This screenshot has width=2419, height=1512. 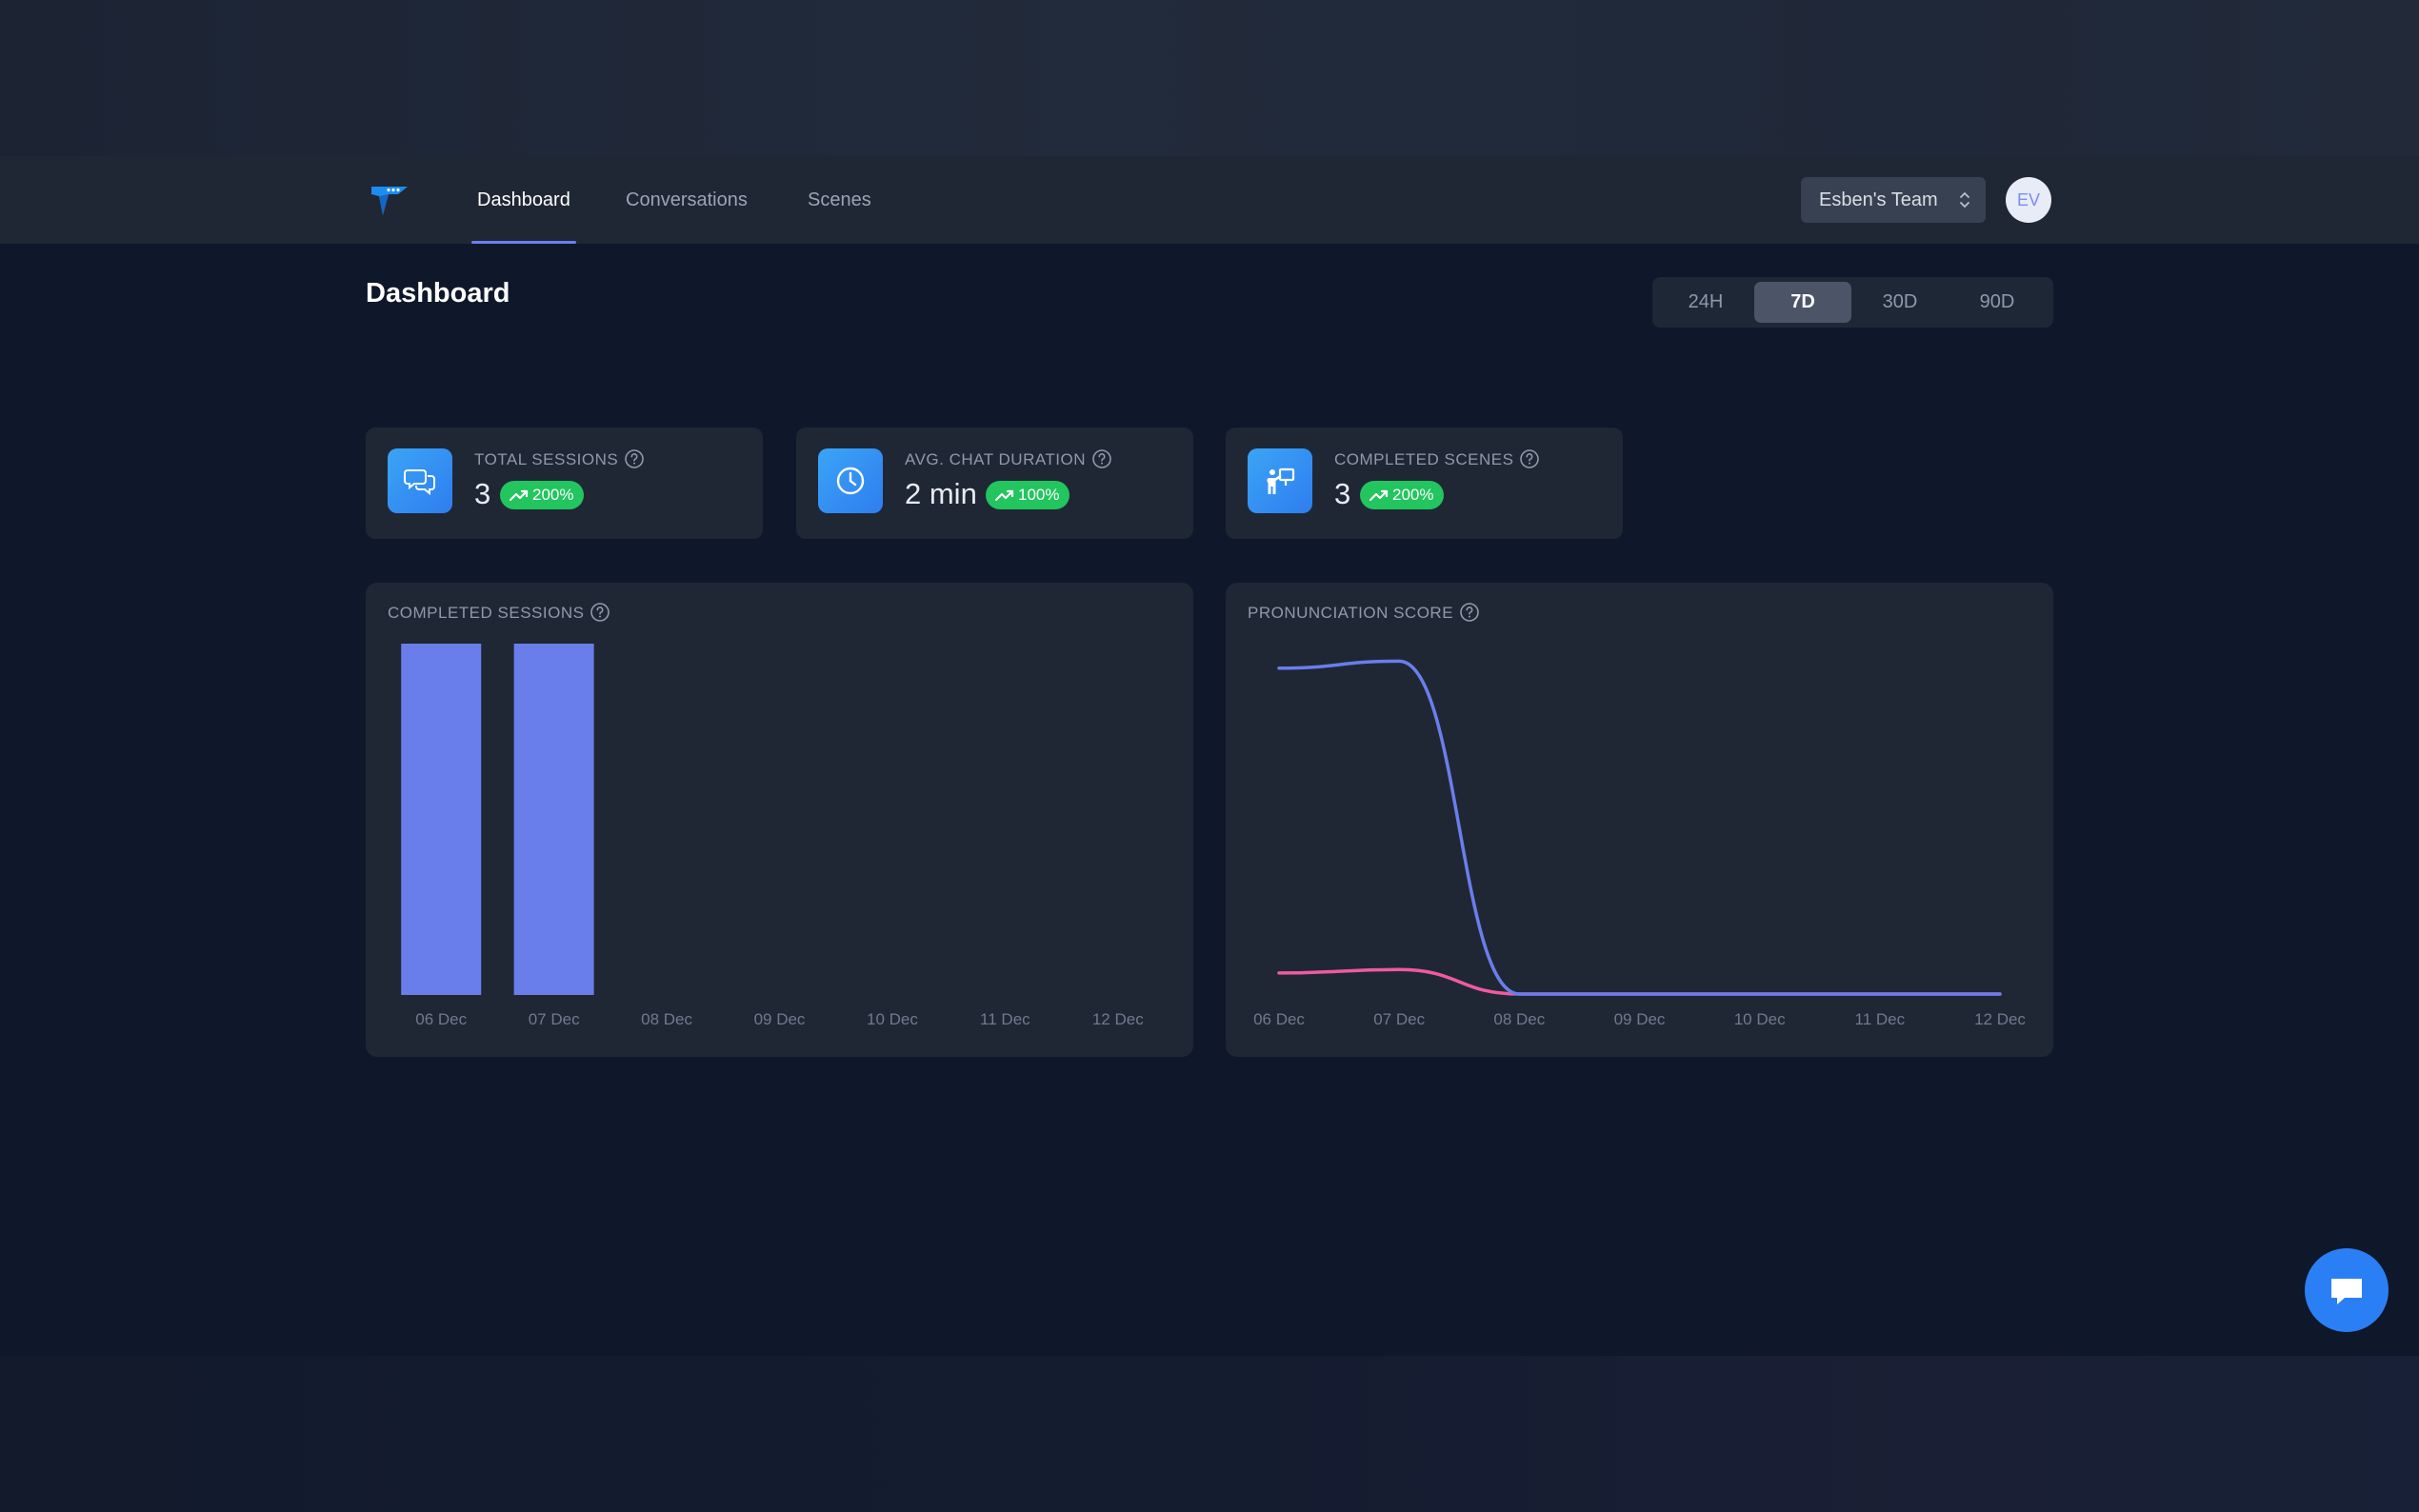 What do you see at coordinates (390, 200) in the screenshot?
I see `app-logo-icon` at bounding box center [390, 200].